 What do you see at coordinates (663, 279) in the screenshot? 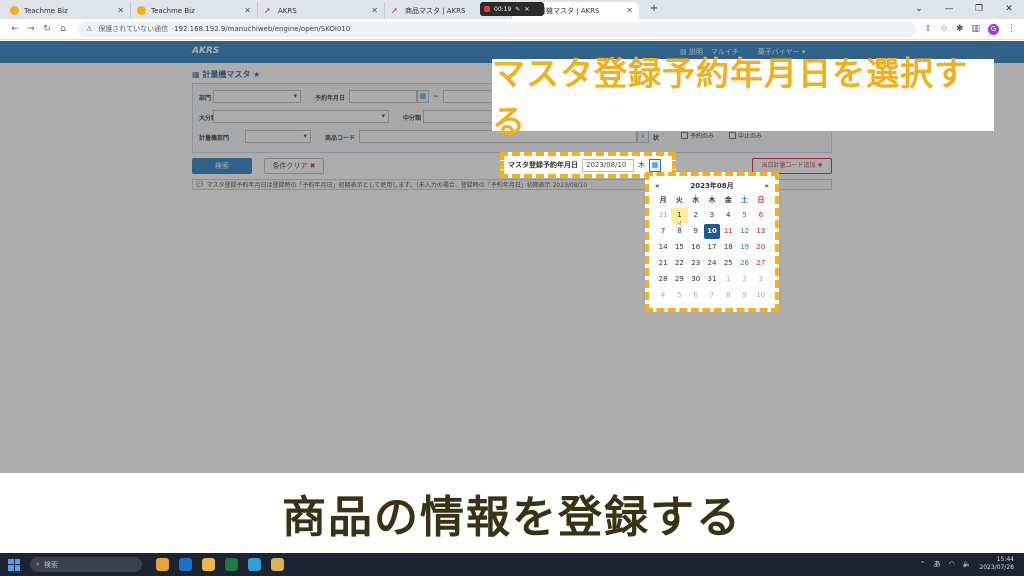
I see `calendar-day: 28` at bounding box center [663, 279].